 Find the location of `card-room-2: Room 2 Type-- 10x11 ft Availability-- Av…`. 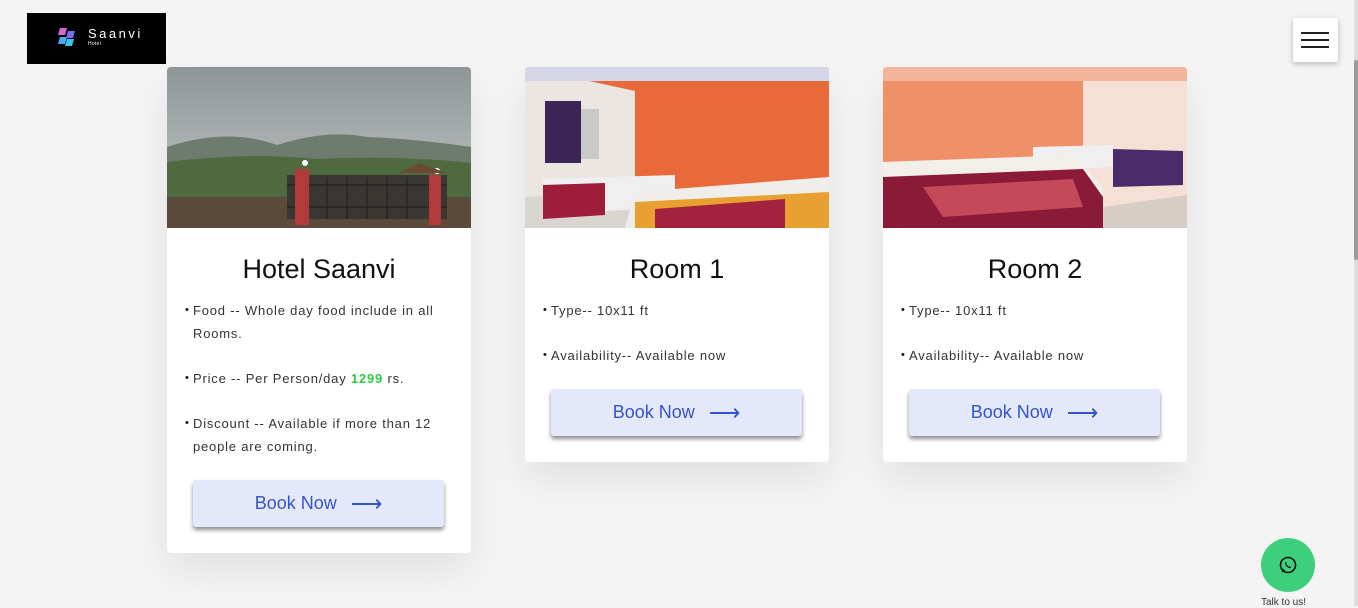

card-room-2: Room 2 Type-- 10x11 ft Availability-- Av… is located at coordinates (1035, 264).